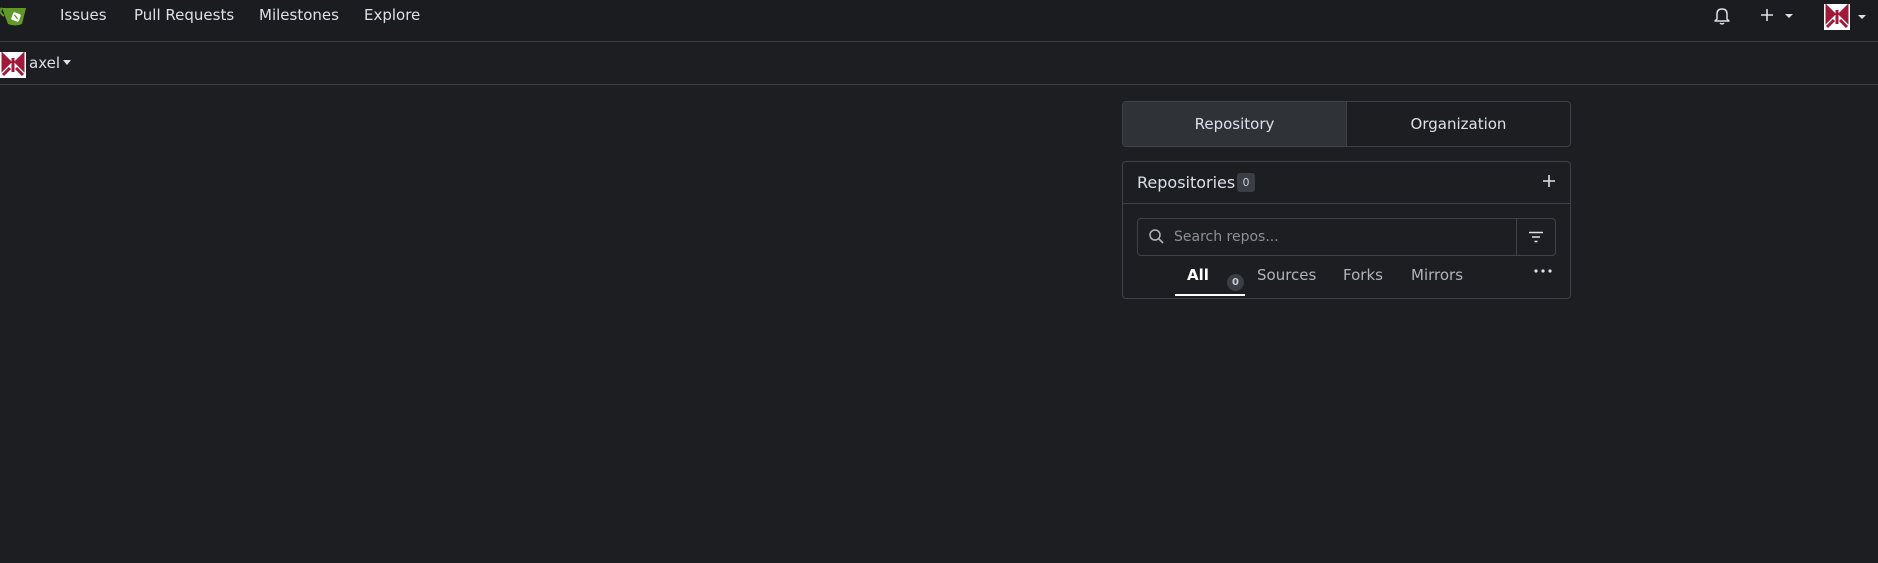 The width and height of the screenshot is (1878, 563). What do you see at coordinates (1346, 183) in the screenshot?
I see `panel-header: Repositories 0` at bounding box center [1346, 183].